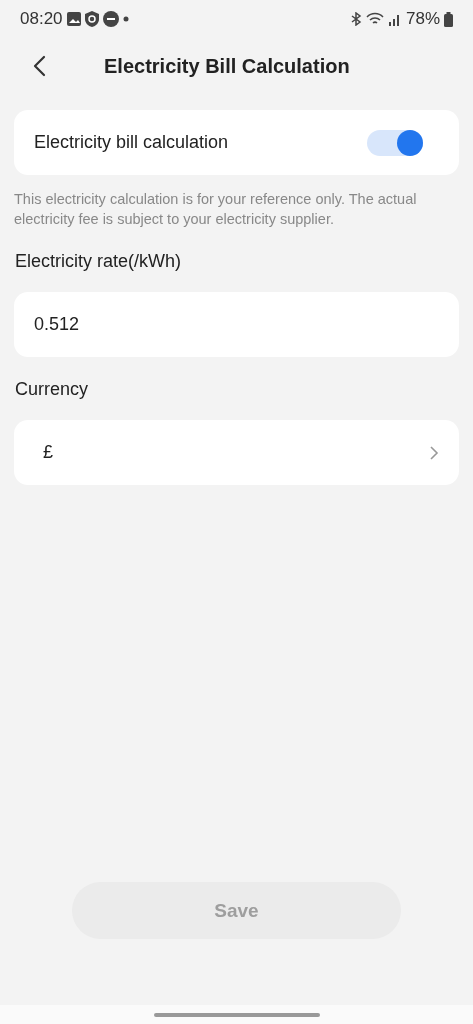  What do you see at coordinates (422, 19) in the screenshot?
I see `battery-percent: 78%` at bounding box center [422, 19].